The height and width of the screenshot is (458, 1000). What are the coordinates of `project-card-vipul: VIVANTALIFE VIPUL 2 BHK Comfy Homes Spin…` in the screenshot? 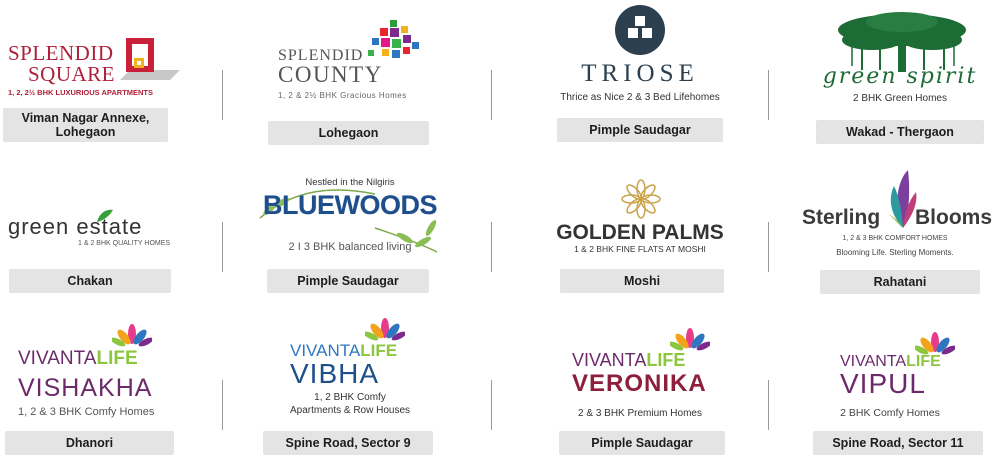 It's located at (875, 382).